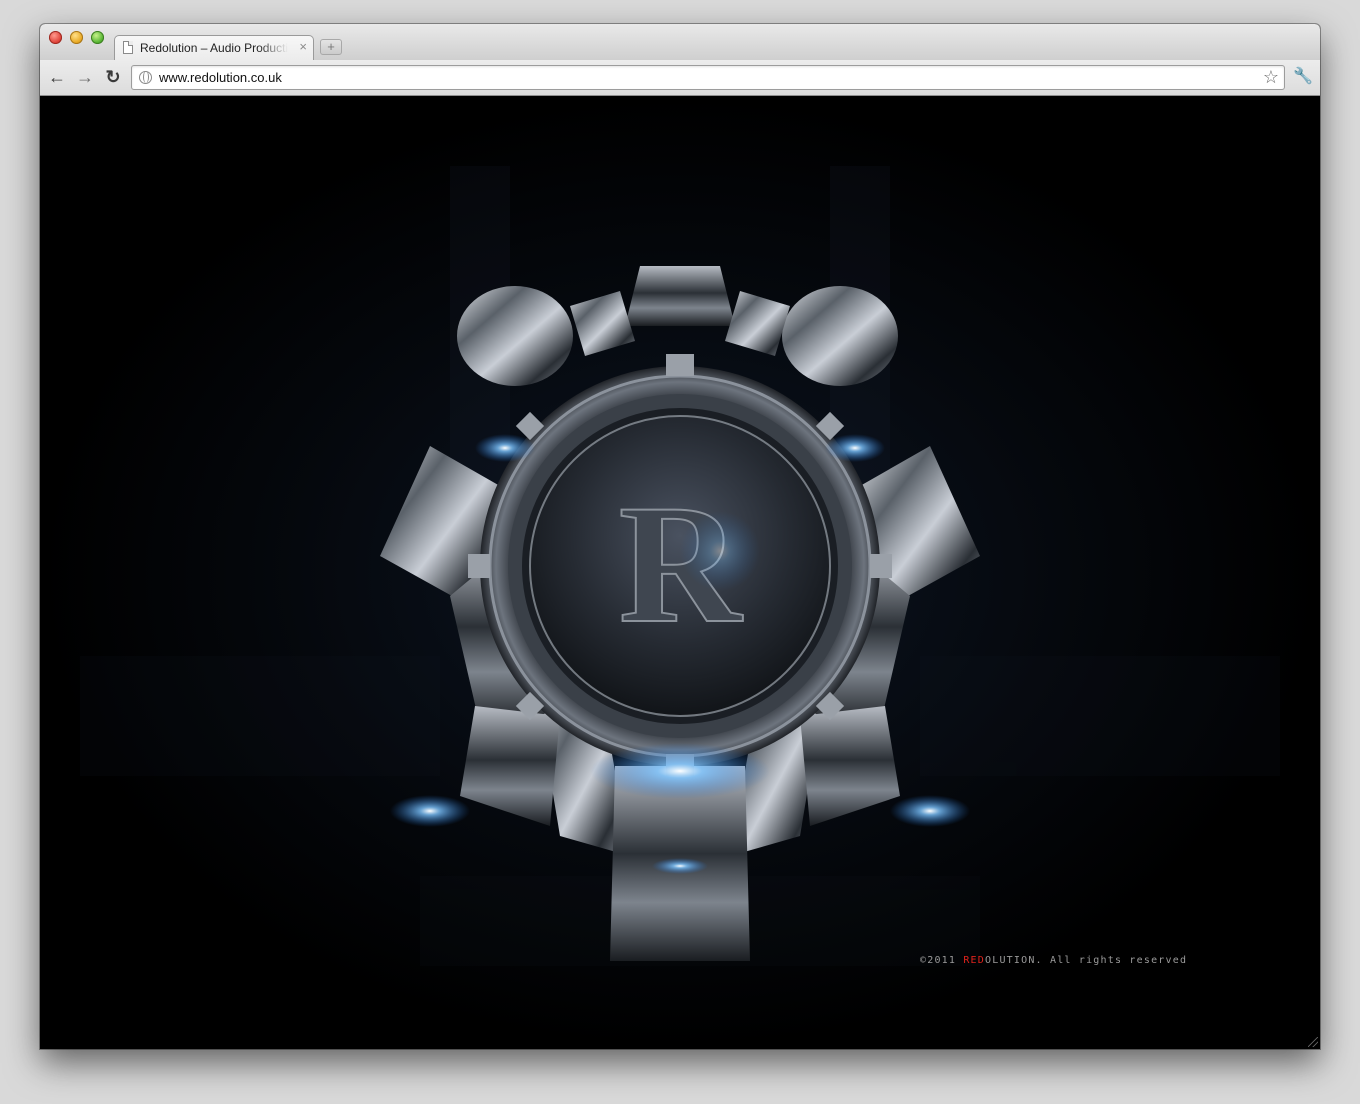 The image size is (1360, 1104). What do you see at coordinates (145, 77) in the screenshot?
I see `globe-icon` at bounding box center [145, 77].